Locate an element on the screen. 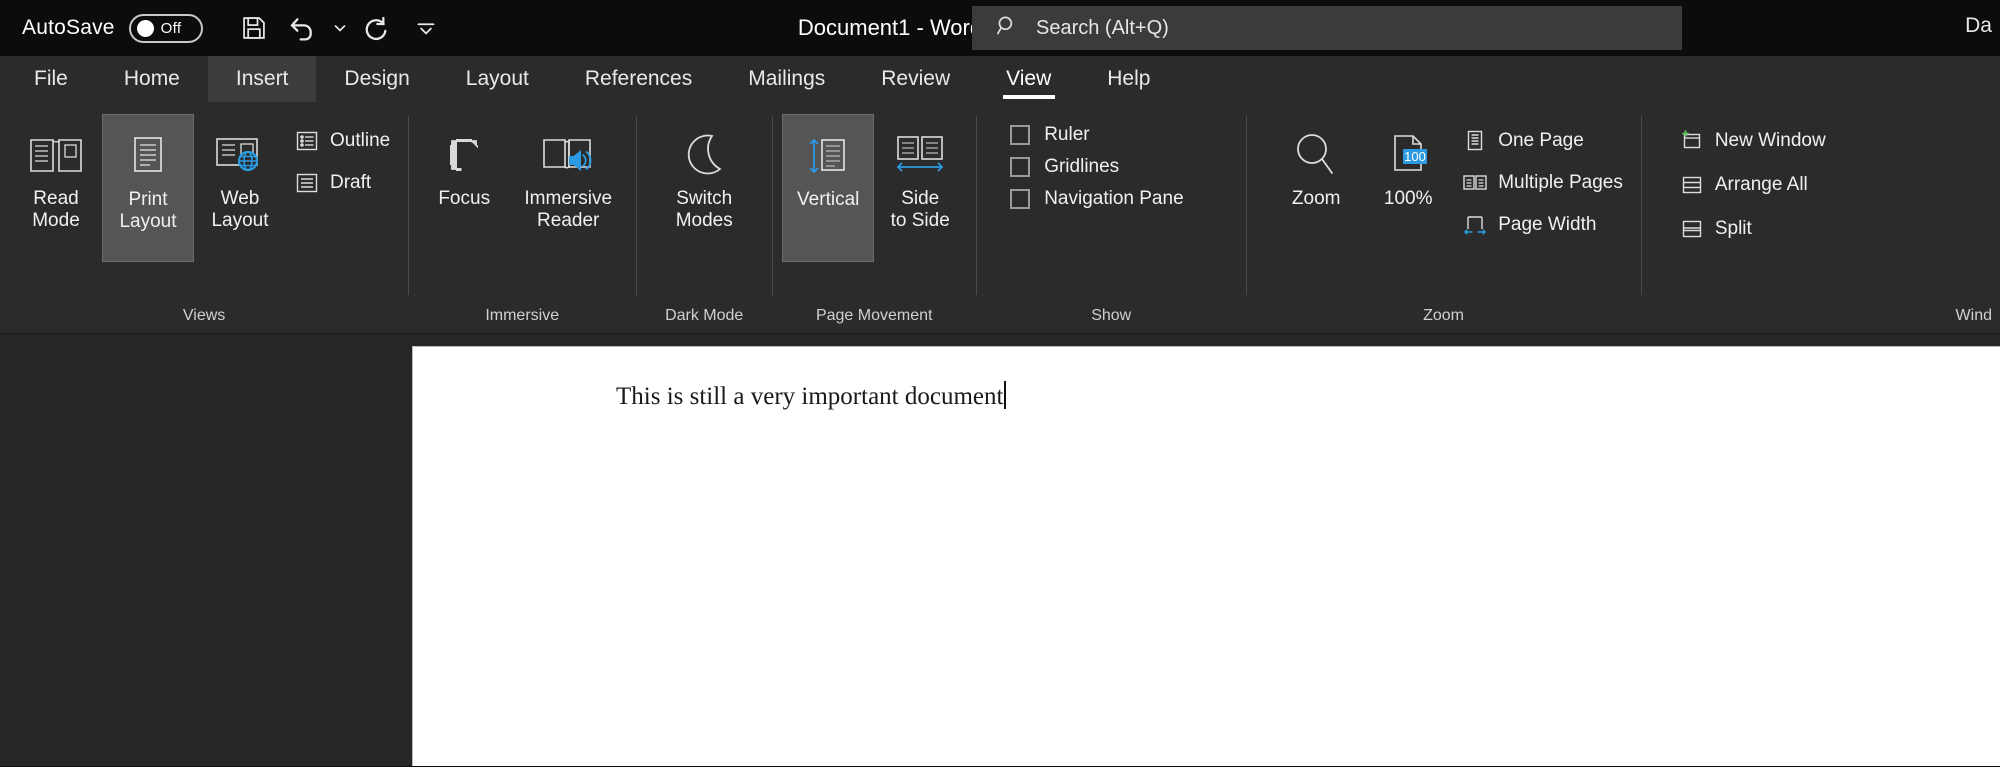  tab-layout: Layout is located at coordinates (497, 79).